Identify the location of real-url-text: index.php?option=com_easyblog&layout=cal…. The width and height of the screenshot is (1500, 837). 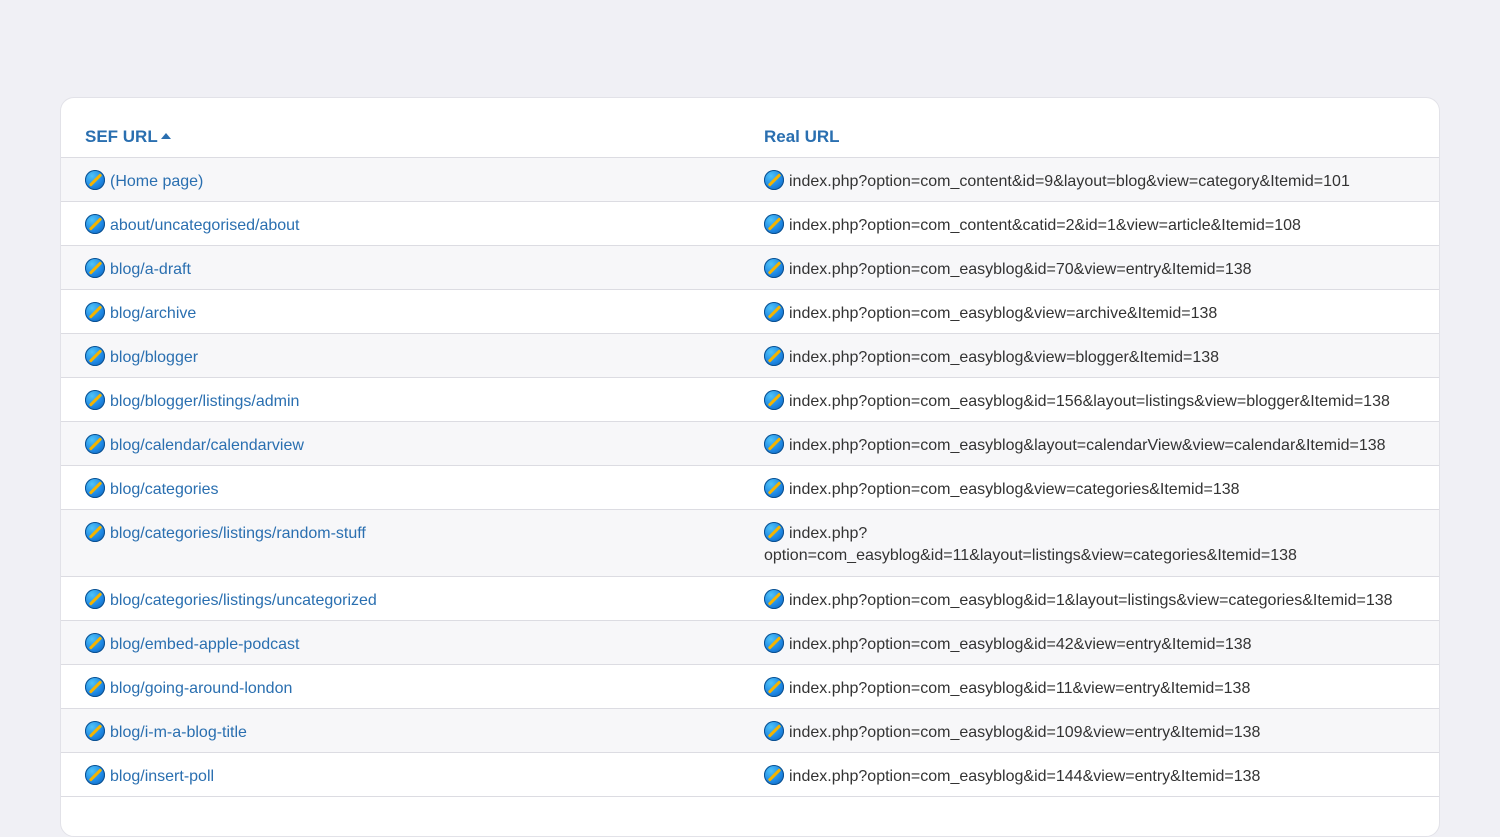
(1087, 445).